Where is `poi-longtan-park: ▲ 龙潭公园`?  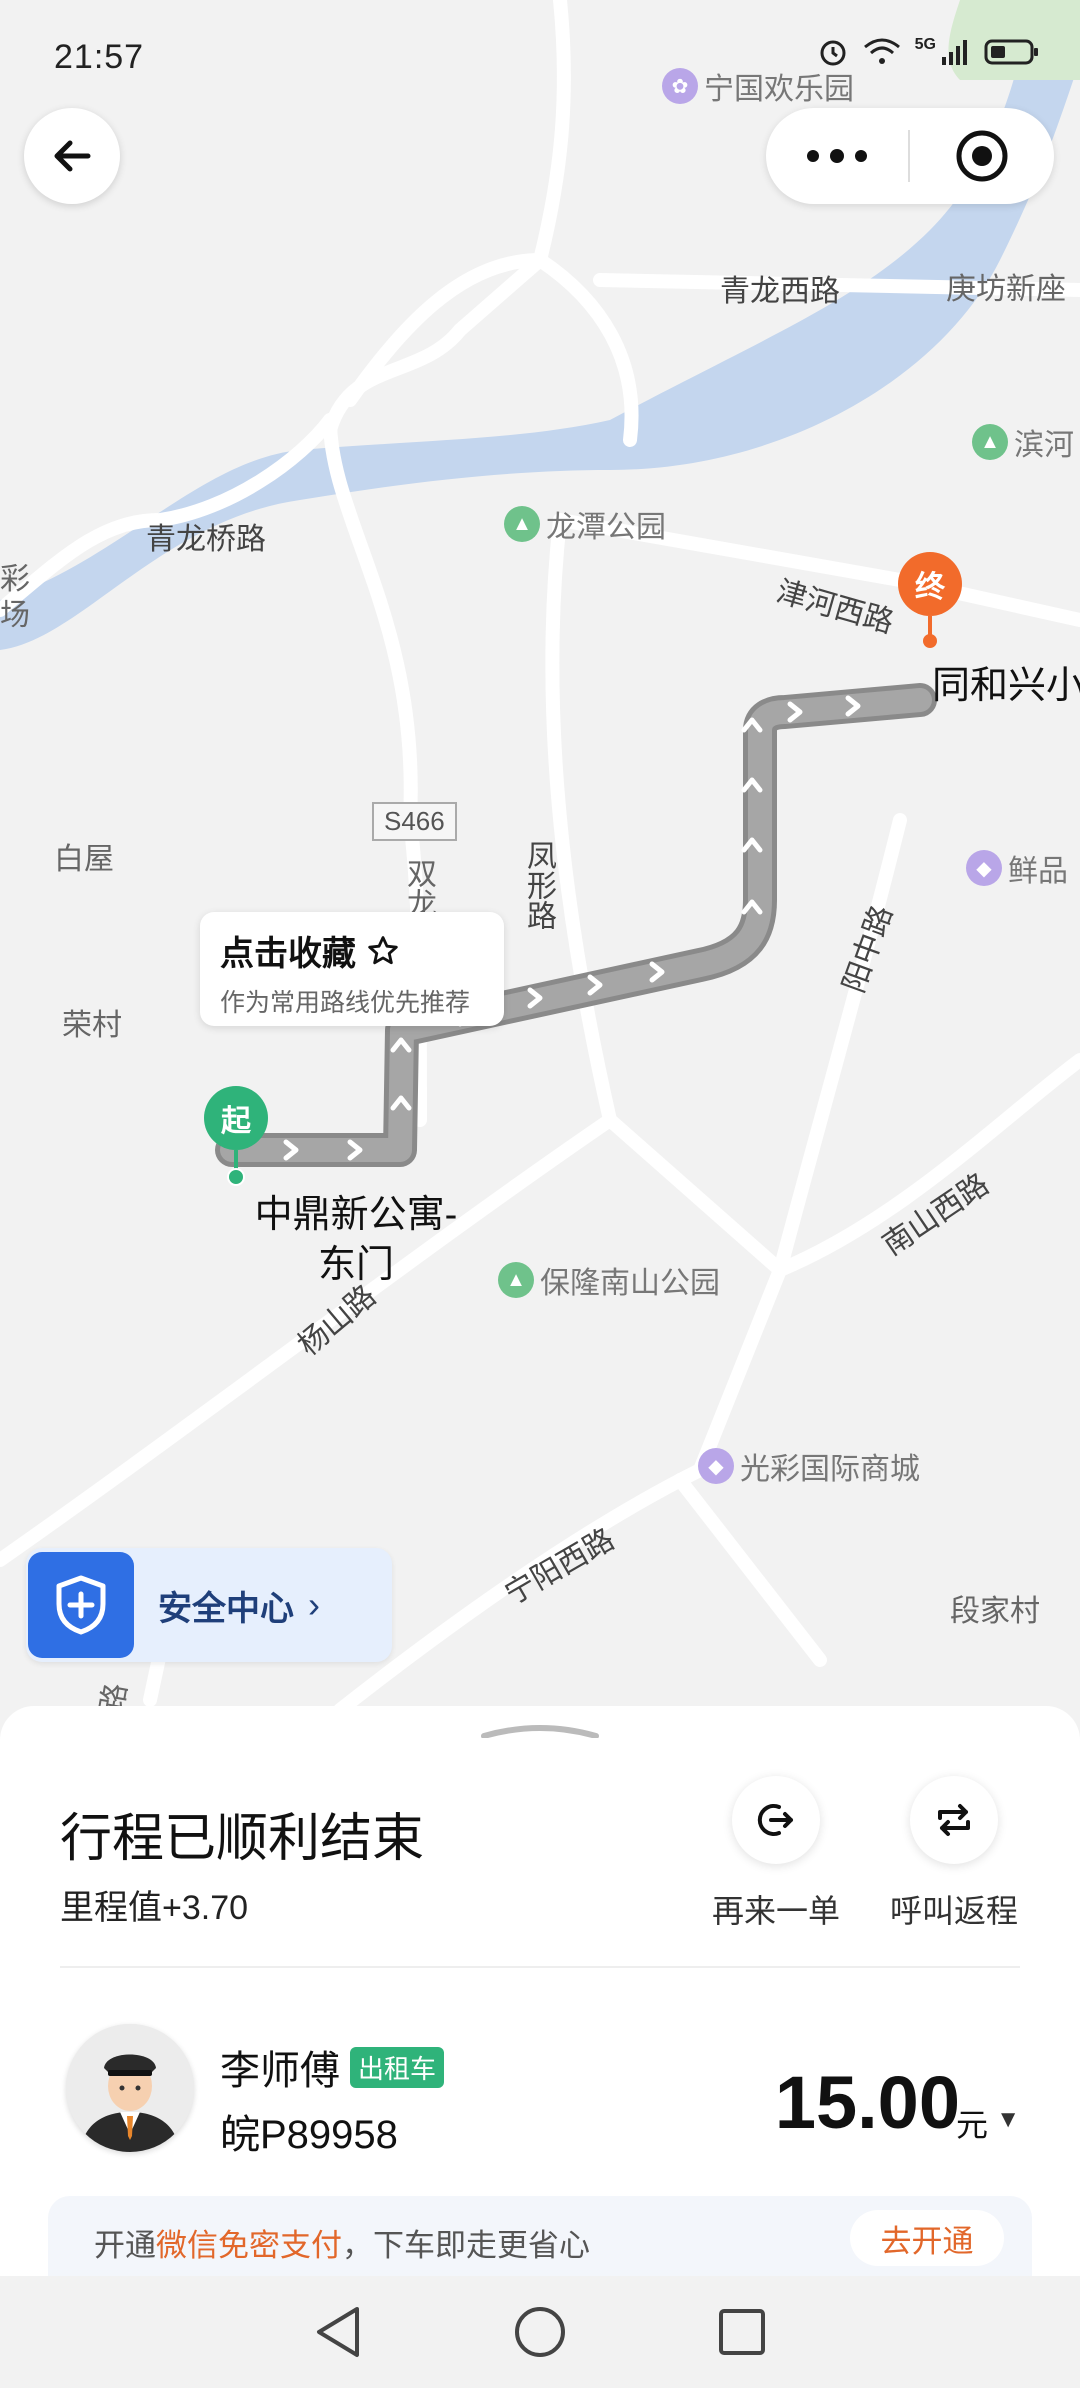
poi-longtan-park: ▲ 龙潭公园 is located at coordinates (585, 524).